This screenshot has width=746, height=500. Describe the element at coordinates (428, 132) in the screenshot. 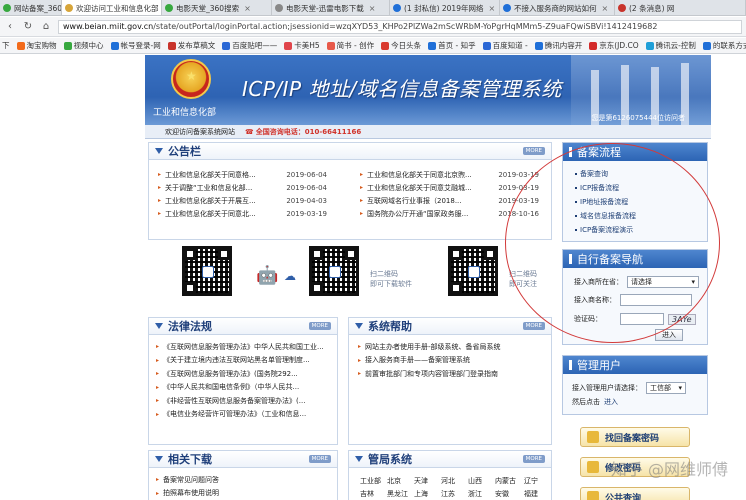

I see `info-bar: 欢迎访问备案系统网站 ☎ 全国咨询电话：010-66411166` at that location.